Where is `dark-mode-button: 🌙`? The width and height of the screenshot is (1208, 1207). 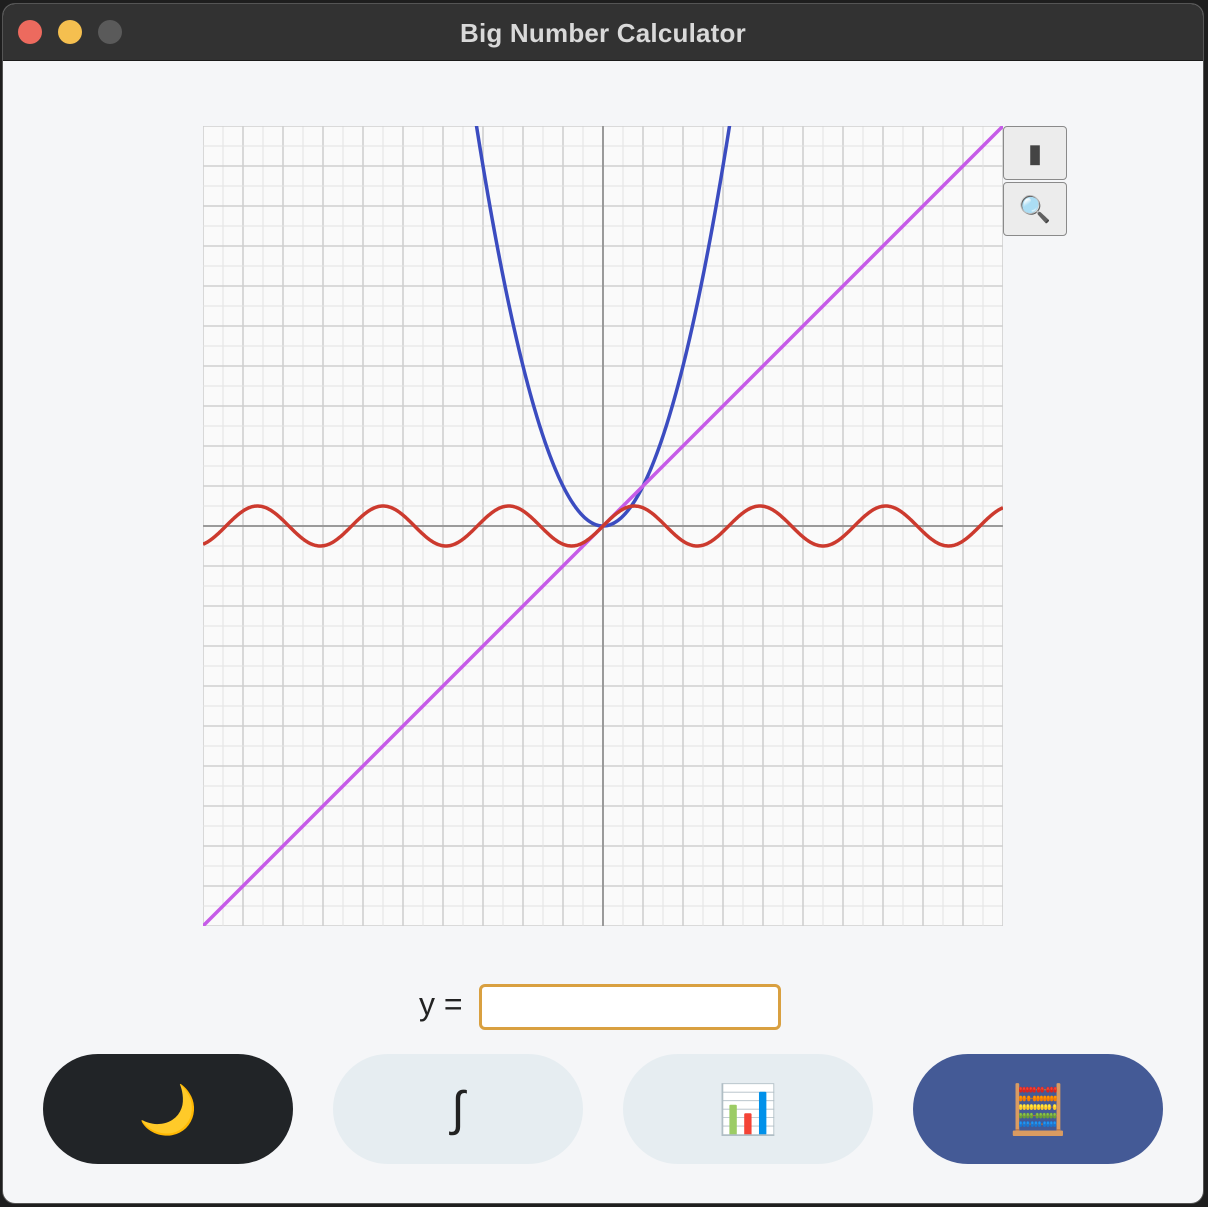 dark-mode-button: 🌙 is located at coordinates (168, 1109).